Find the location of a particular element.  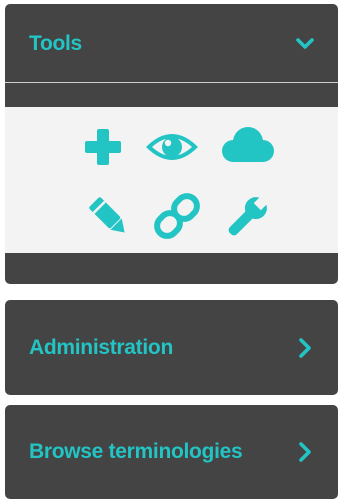

pencil-icon is located at coordinates (109, 217).